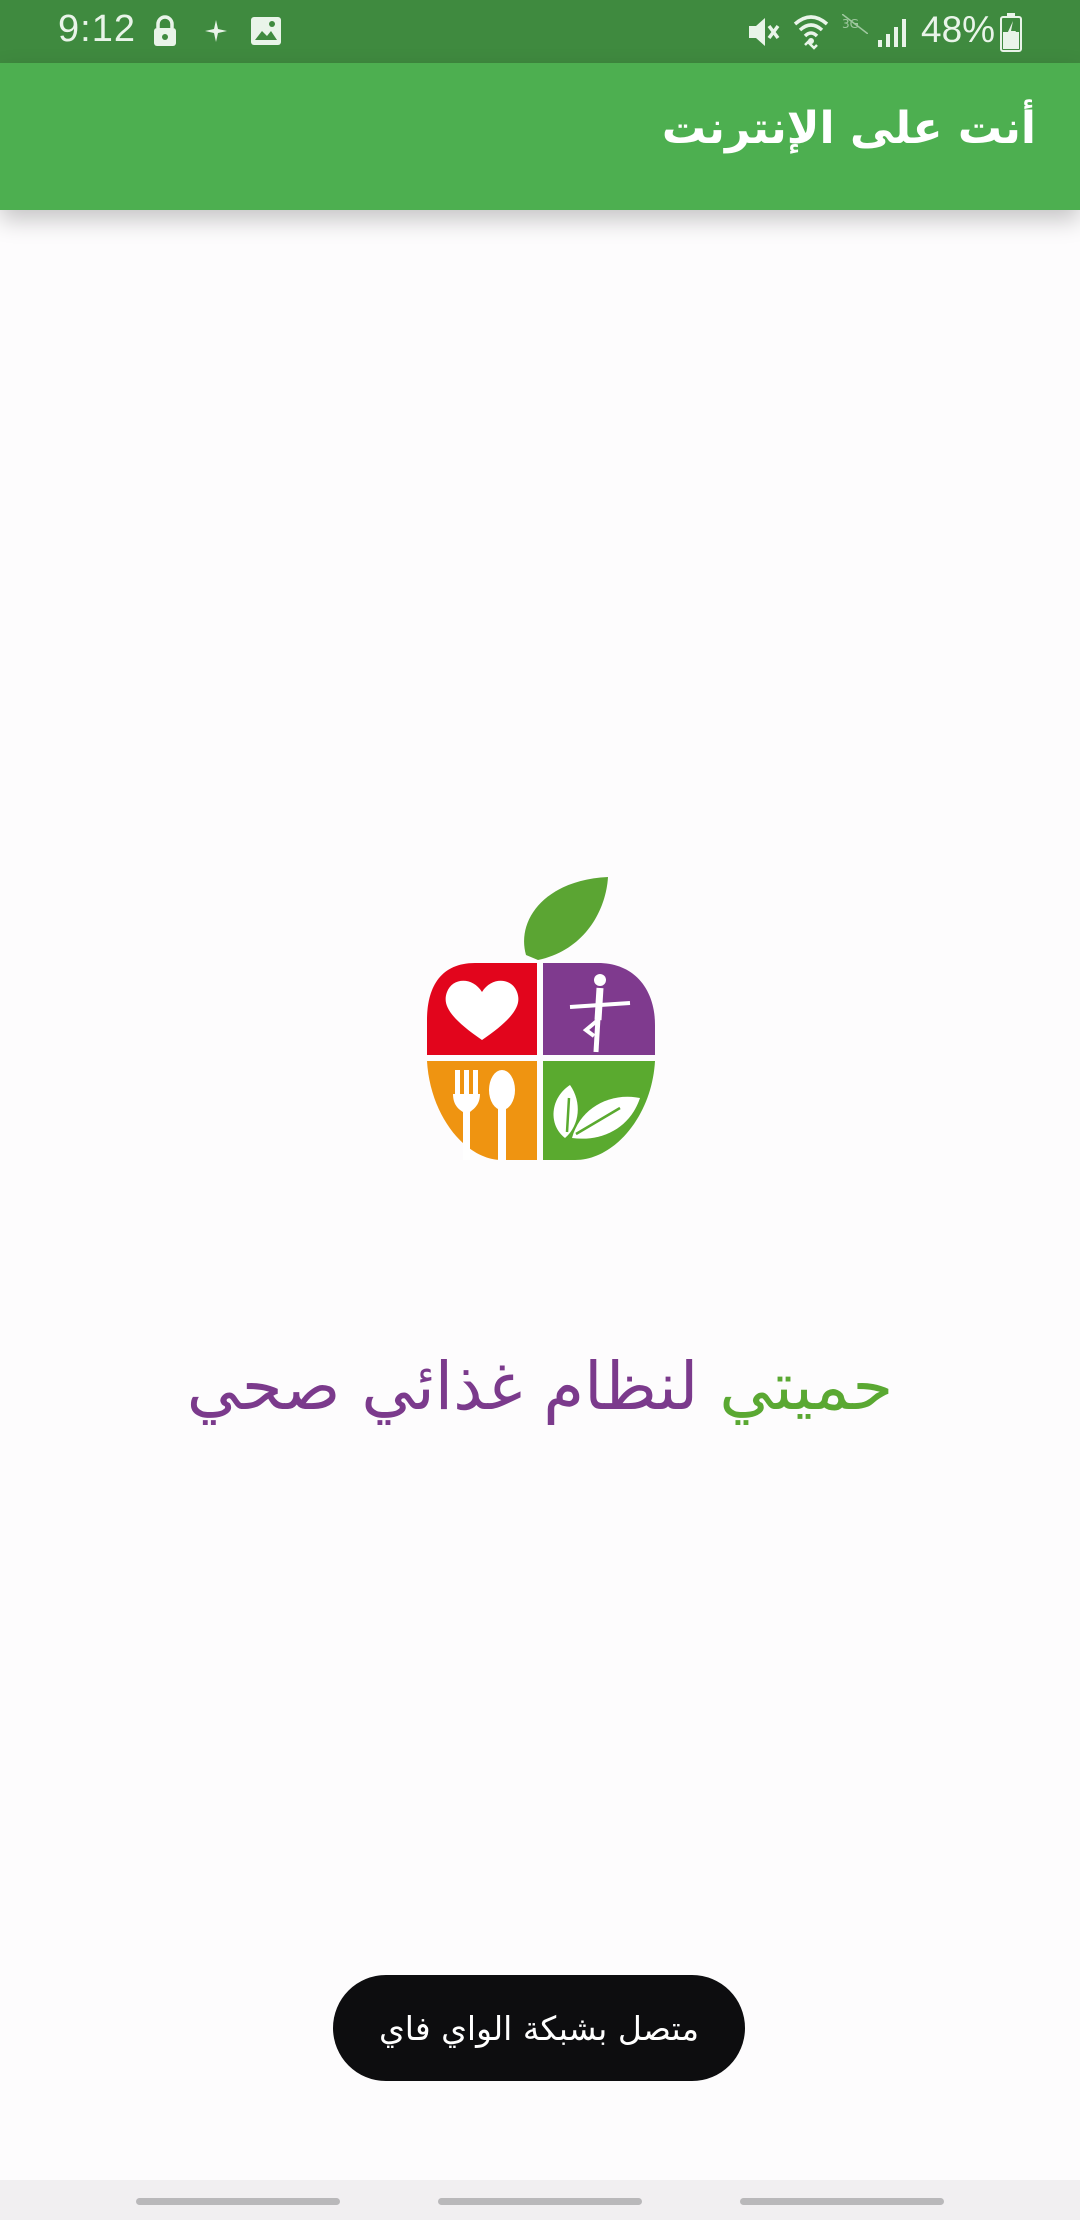 Image resolution: width=1080 pixels, height=2220 pixels. I want to click on nav-gesture-left, so click(238, 2201).